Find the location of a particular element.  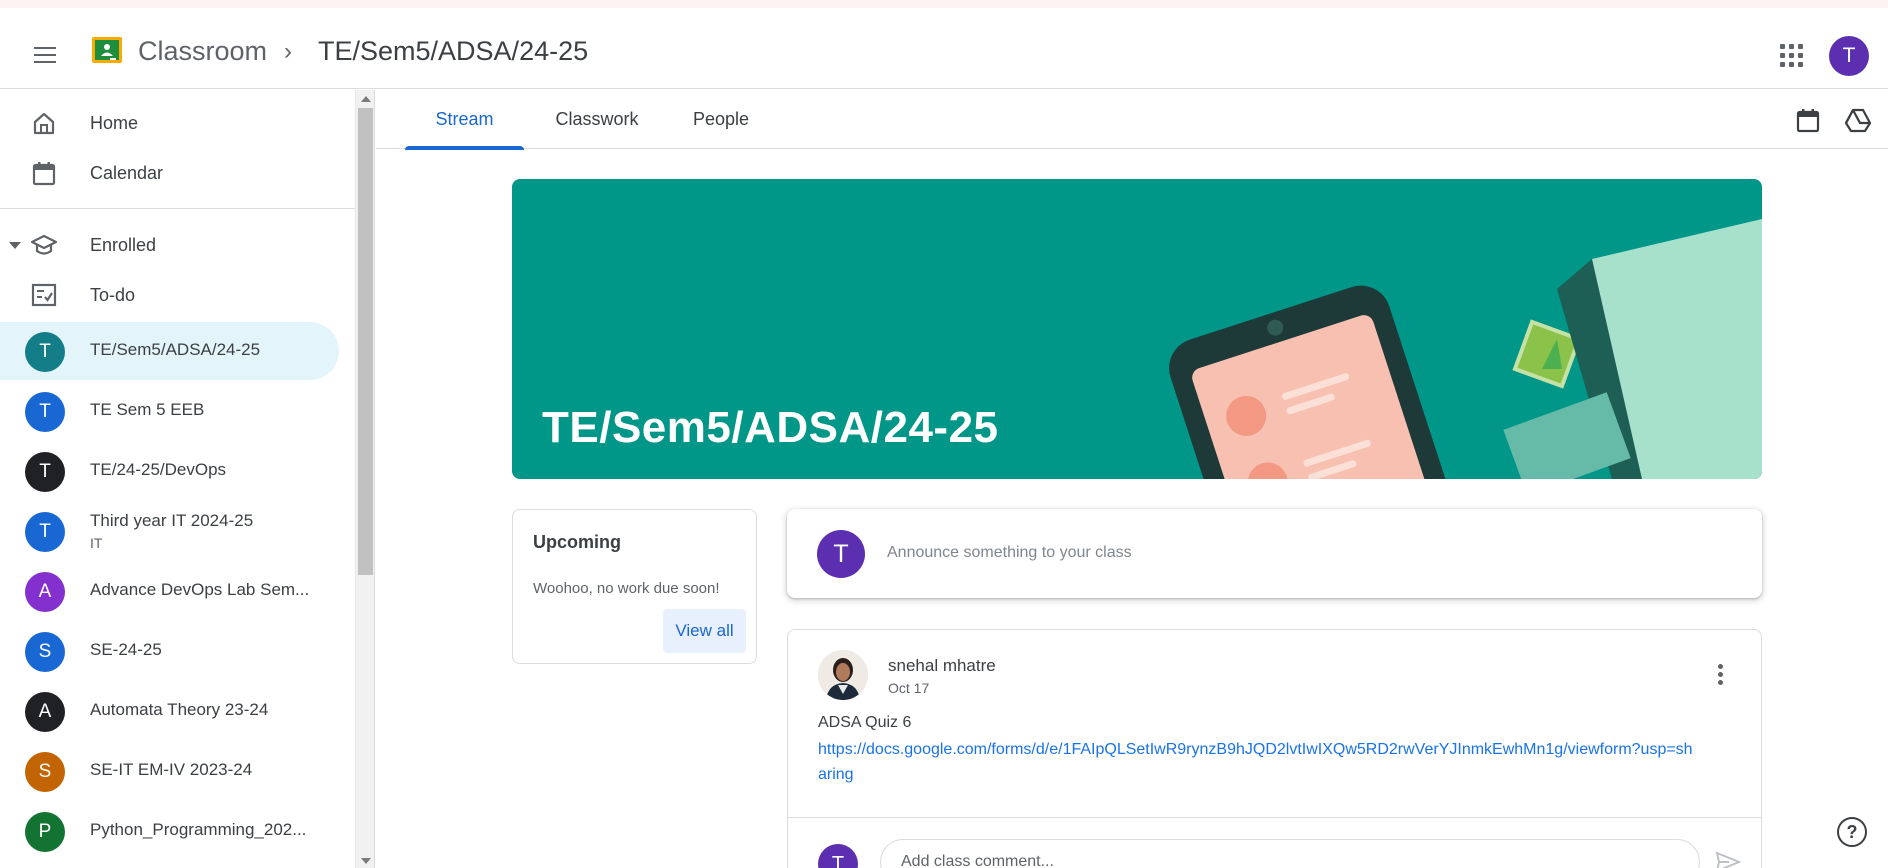

class-section: IT is located at coordinates (96, 543).